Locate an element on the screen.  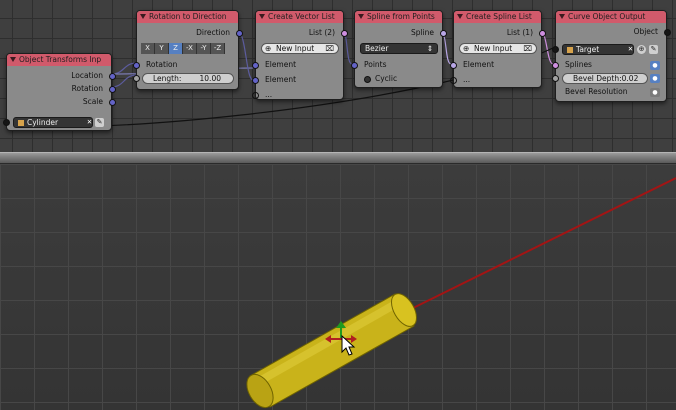
axis-y: Y is located at coordinates (162, 48).